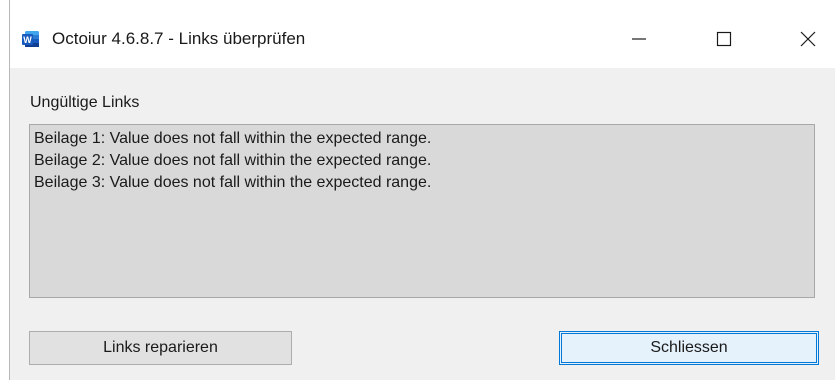 Image resolution: width=835 pixels, height=380 pixels. I want to click on app-icon-letter: W, so click(27, 40).